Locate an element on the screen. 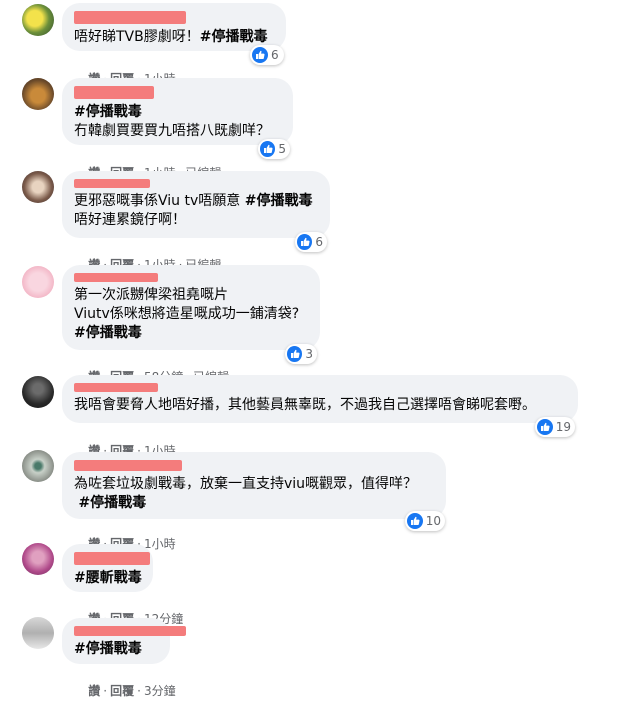 This screenshot has height=713, width=643. reaction-count: 10 is located at coordinates (425, 521).